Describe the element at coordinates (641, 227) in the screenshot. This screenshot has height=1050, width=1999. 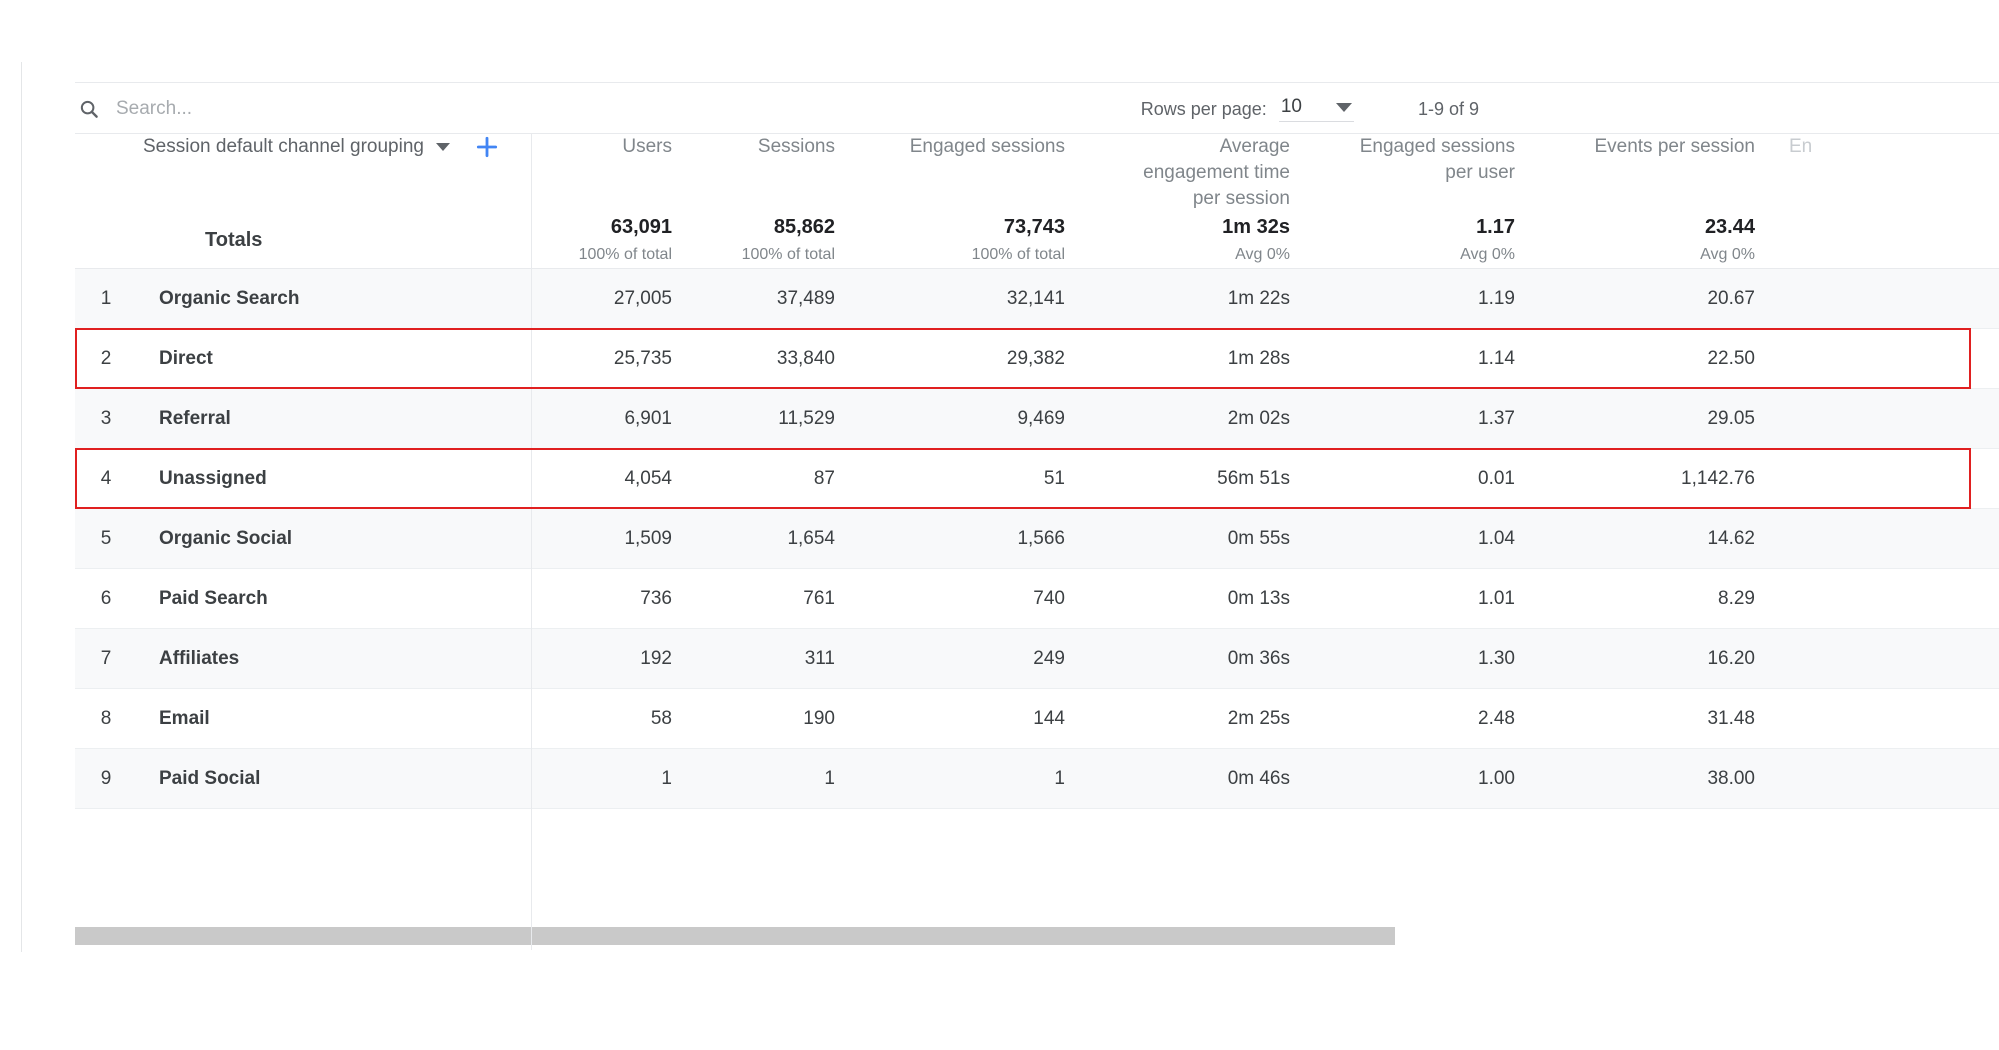
I see `totals-value: 63,091` at that location.